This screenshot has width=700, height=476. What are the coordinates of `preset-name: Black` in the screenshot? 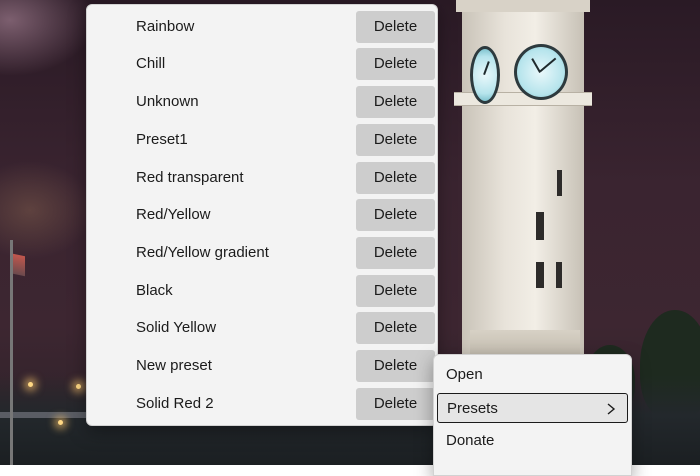 It's located at (154, 291).